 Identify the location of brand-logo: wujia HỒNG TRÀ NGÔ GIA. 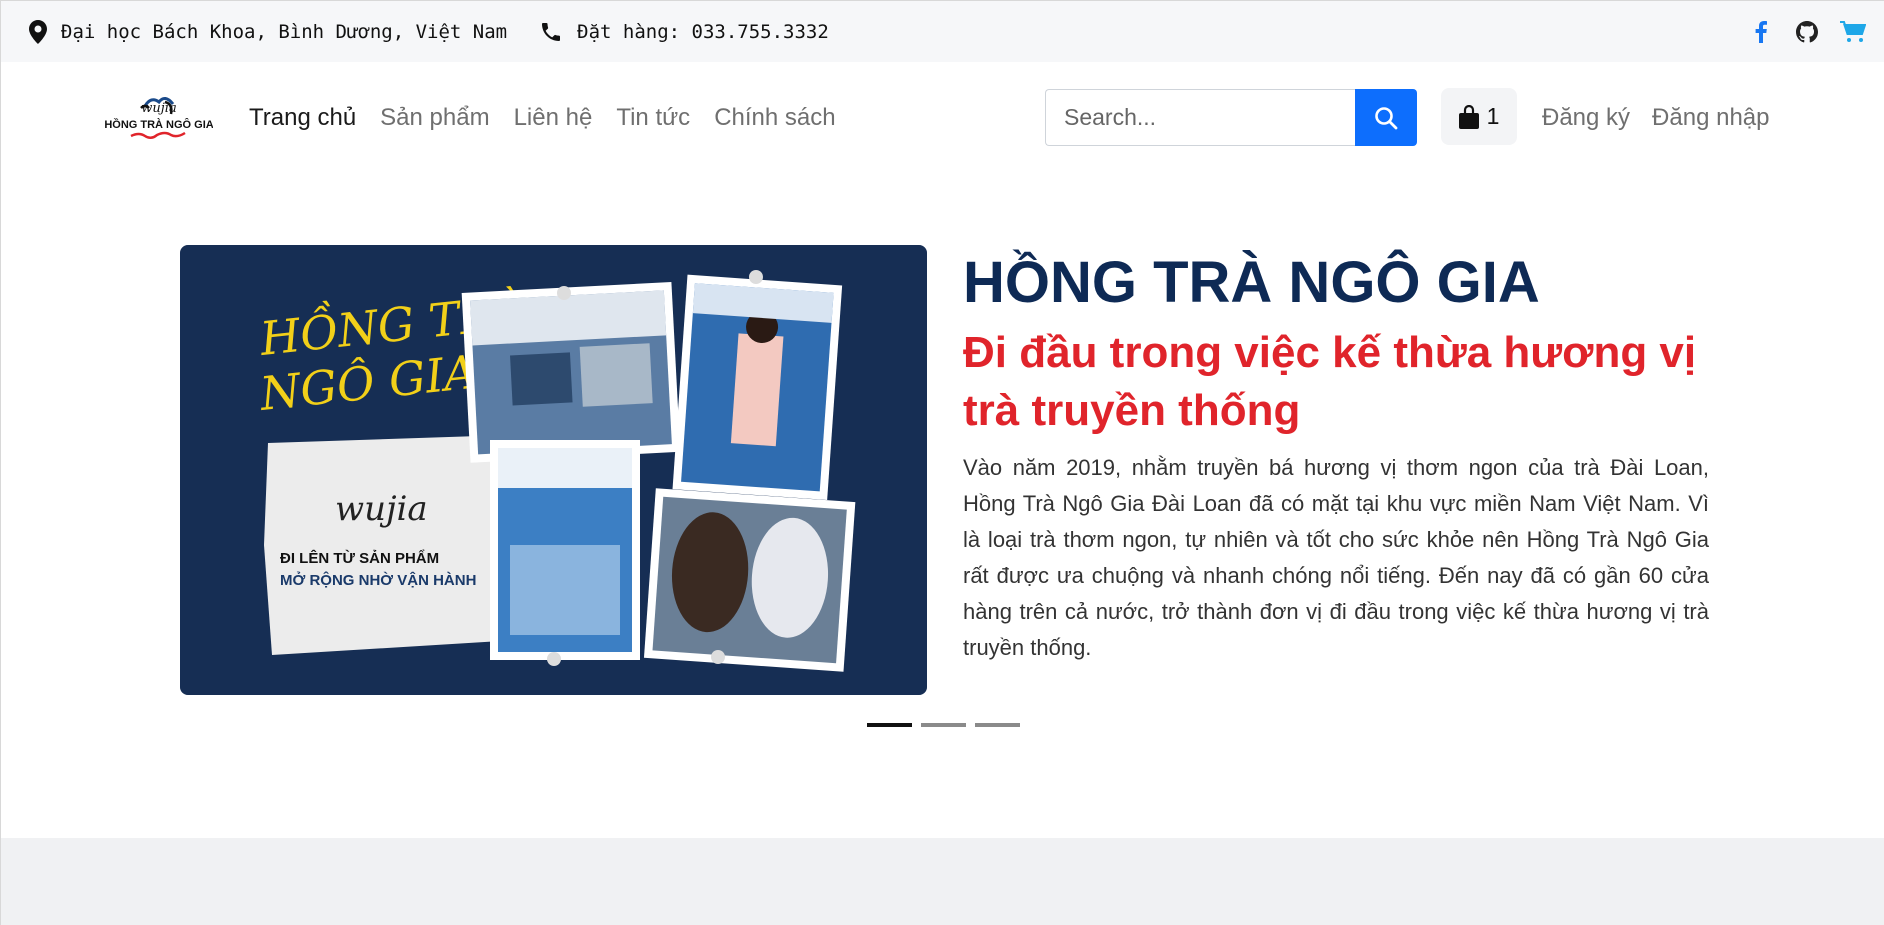
(159, 120).